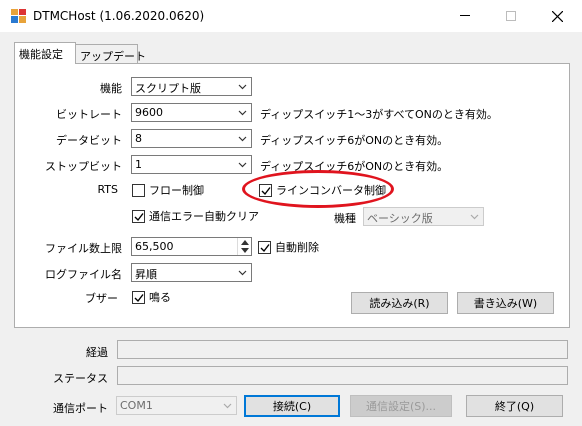  I want to click on load-button: 読み込み(R), so click(399, 303).